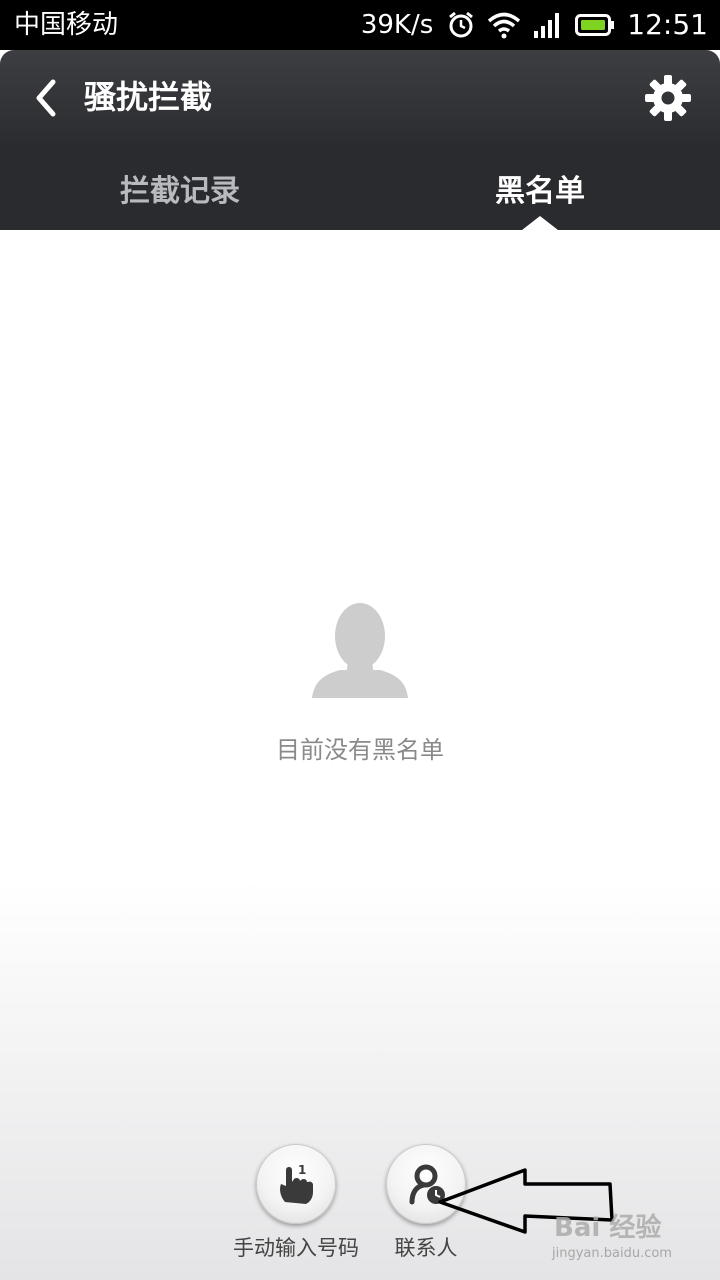 The height and width of the screenshot is (1280, 720). What do you see at coordinates (667, 24) in the screenshot?
I see `clock: 12:51` at bounding box center [667, 24].